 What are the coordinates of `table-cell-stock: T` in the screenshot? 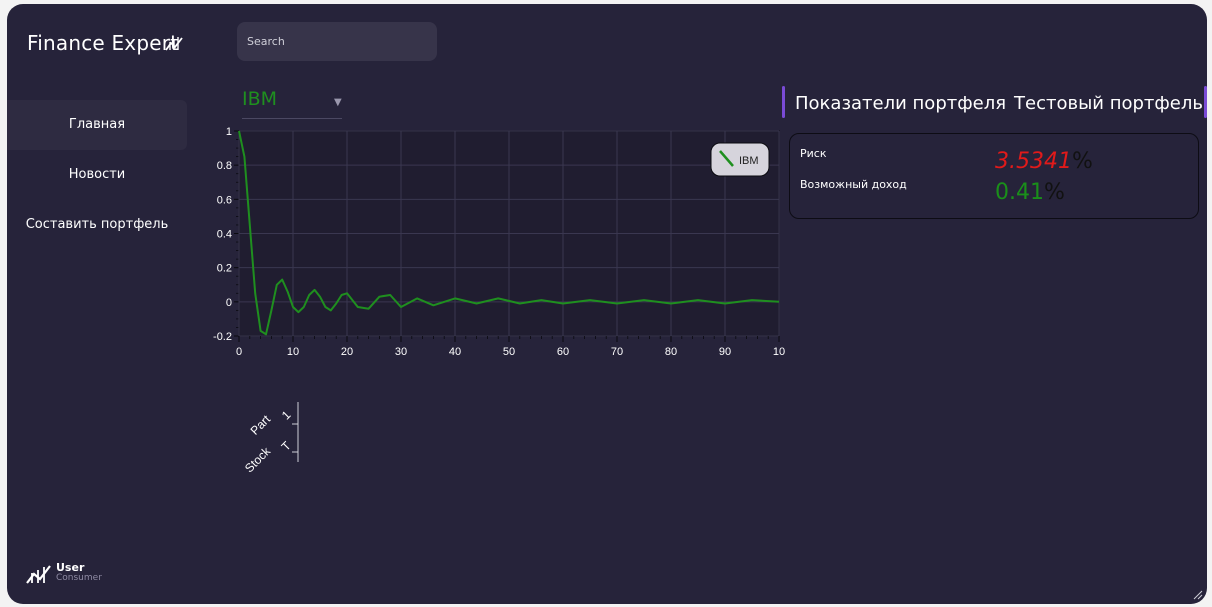 It's located at (287, 446).